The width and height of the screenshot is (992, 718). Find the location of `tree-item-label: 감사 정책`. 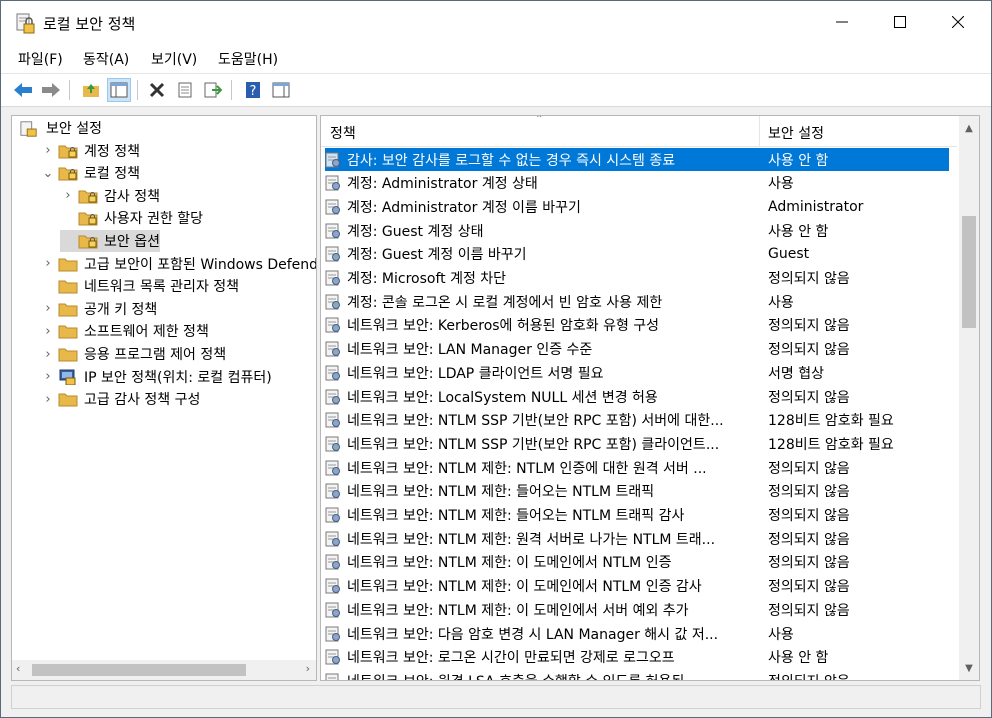

tree-item-label: 감사 정책 is located at coordinates (132, 196).